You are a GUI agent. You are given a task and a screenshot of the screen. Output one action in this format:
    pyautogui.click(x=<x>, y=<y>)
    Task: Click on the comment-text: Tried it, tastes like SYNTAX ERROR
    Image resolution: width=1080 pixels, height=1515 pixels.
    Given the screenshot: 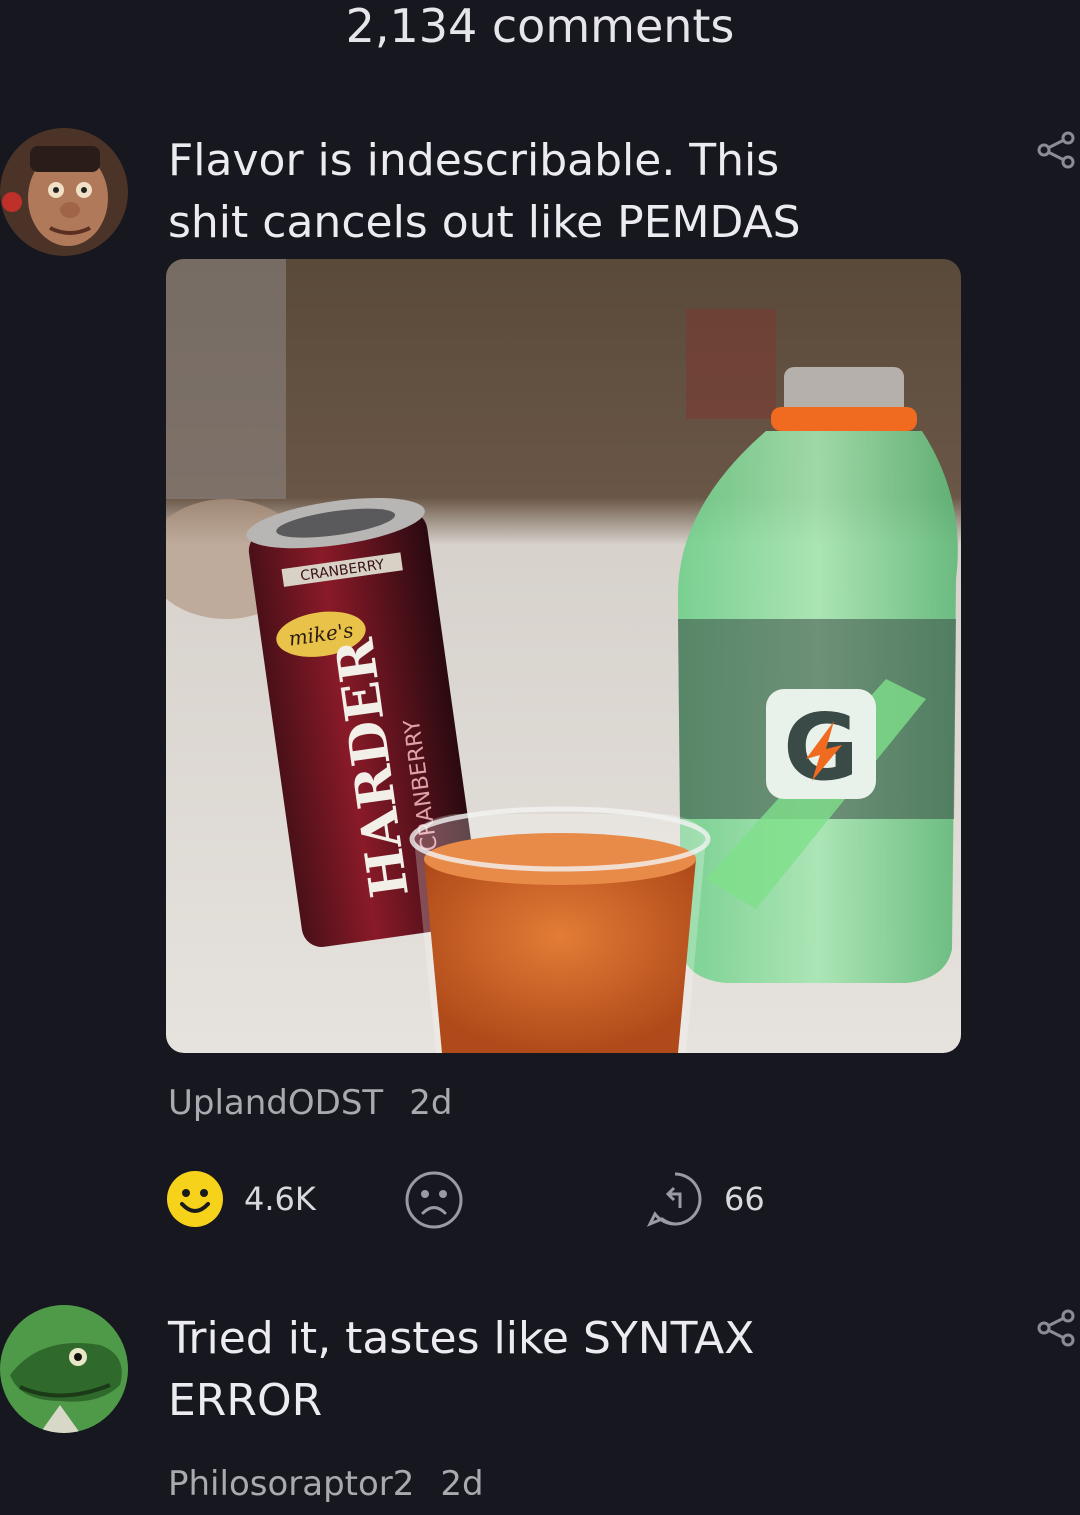 What is the action you would take?
    pyautogui.click(x=538, y=1370)
    